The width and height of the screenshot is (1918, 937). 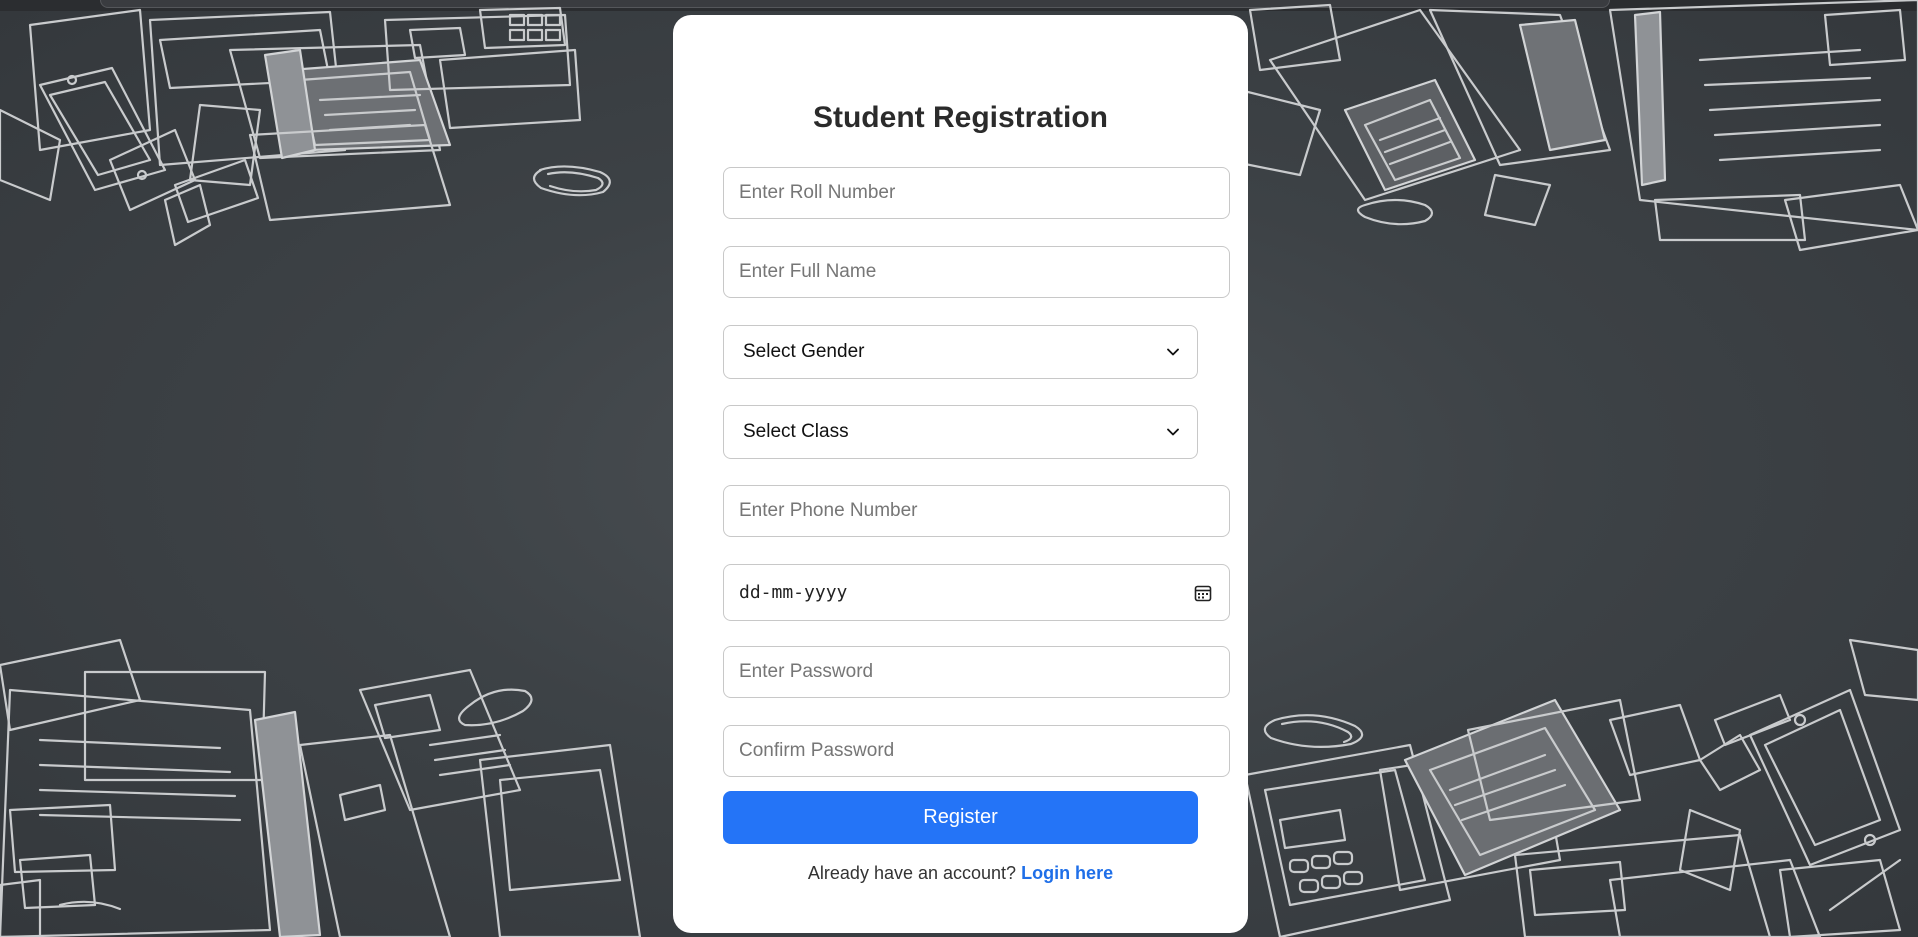 What do you see at coordinates (976, 672) in the screenshot?
I see `password-input` at bounding box center [976, 672].